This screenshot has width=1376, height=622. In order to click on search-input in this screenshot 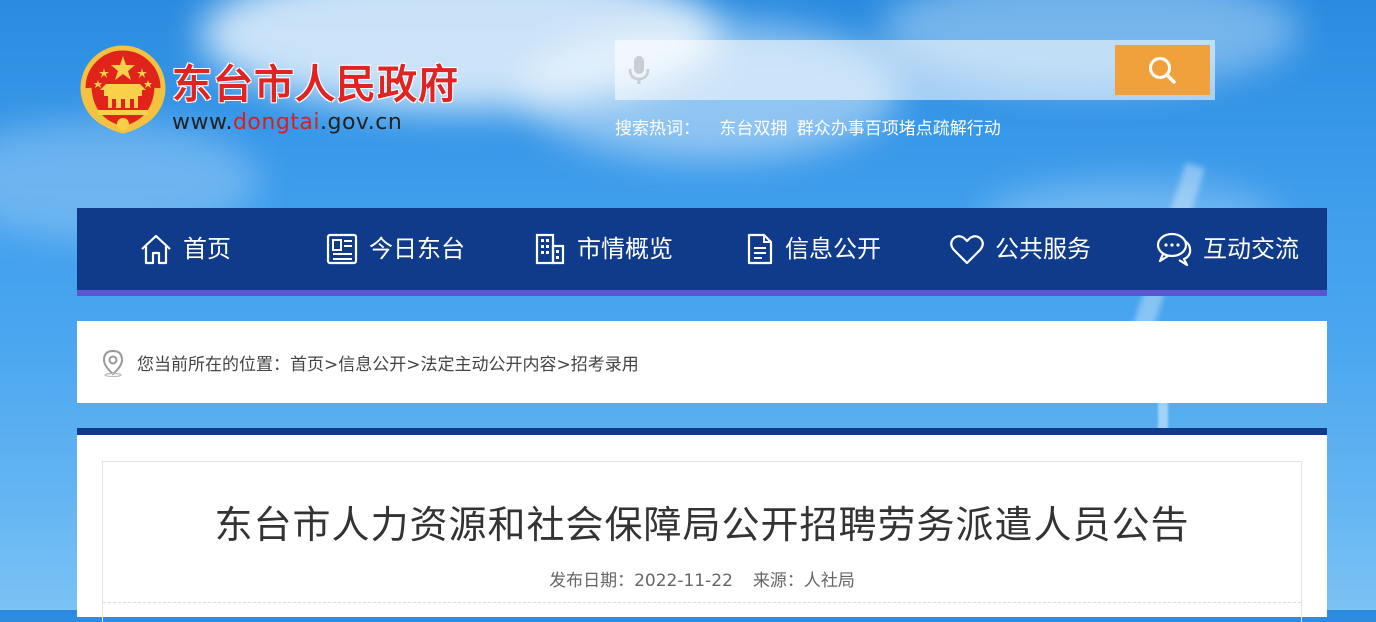, I will do `click(881, 71)`.